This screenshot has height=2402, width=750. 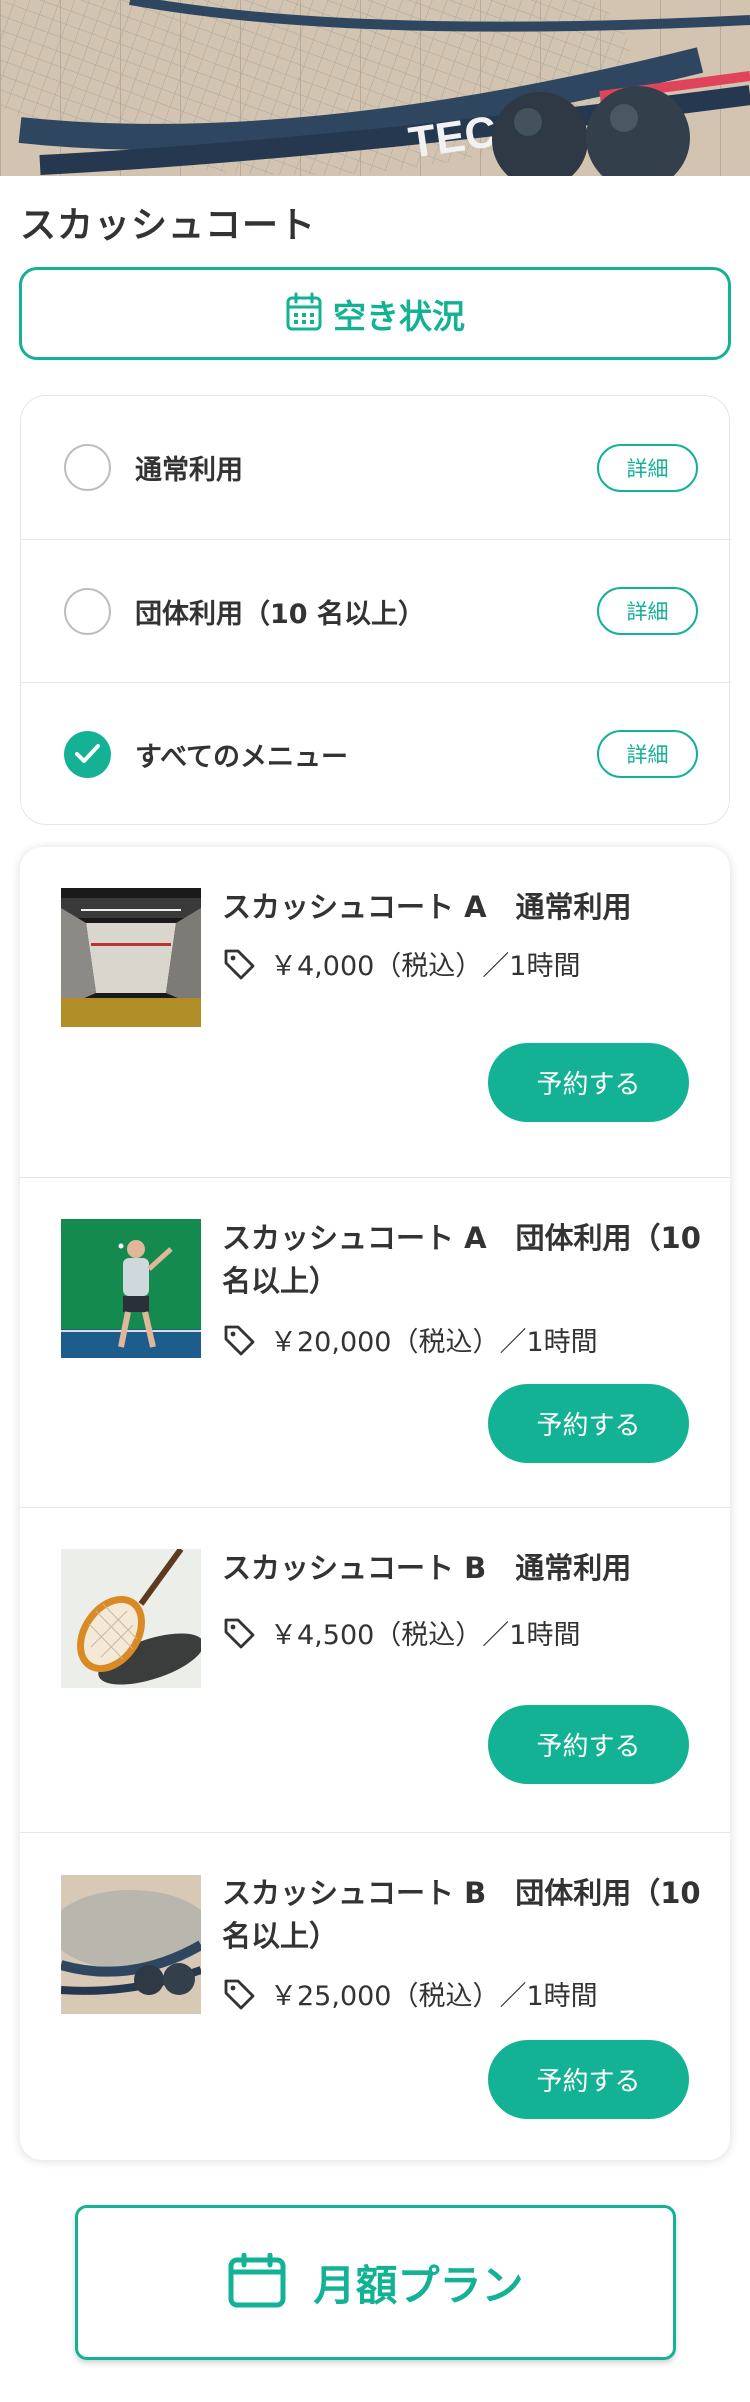 What do you see at coordinates (242, 757) in the screenshot?
I see `filter-option-label: すべてのメニュー` at bounding box center [242, 757].